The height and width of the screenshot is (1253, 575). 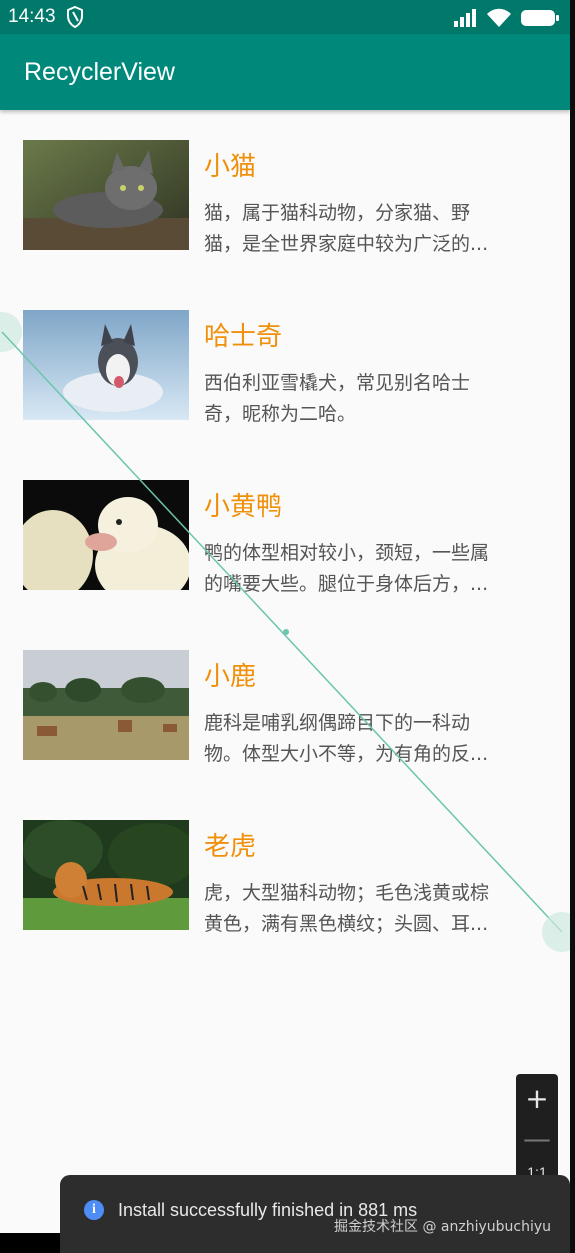 What do you see at coordinates (75, 18) in the screenshot?
I see `shield-icon` at bounding box center [75, 18].